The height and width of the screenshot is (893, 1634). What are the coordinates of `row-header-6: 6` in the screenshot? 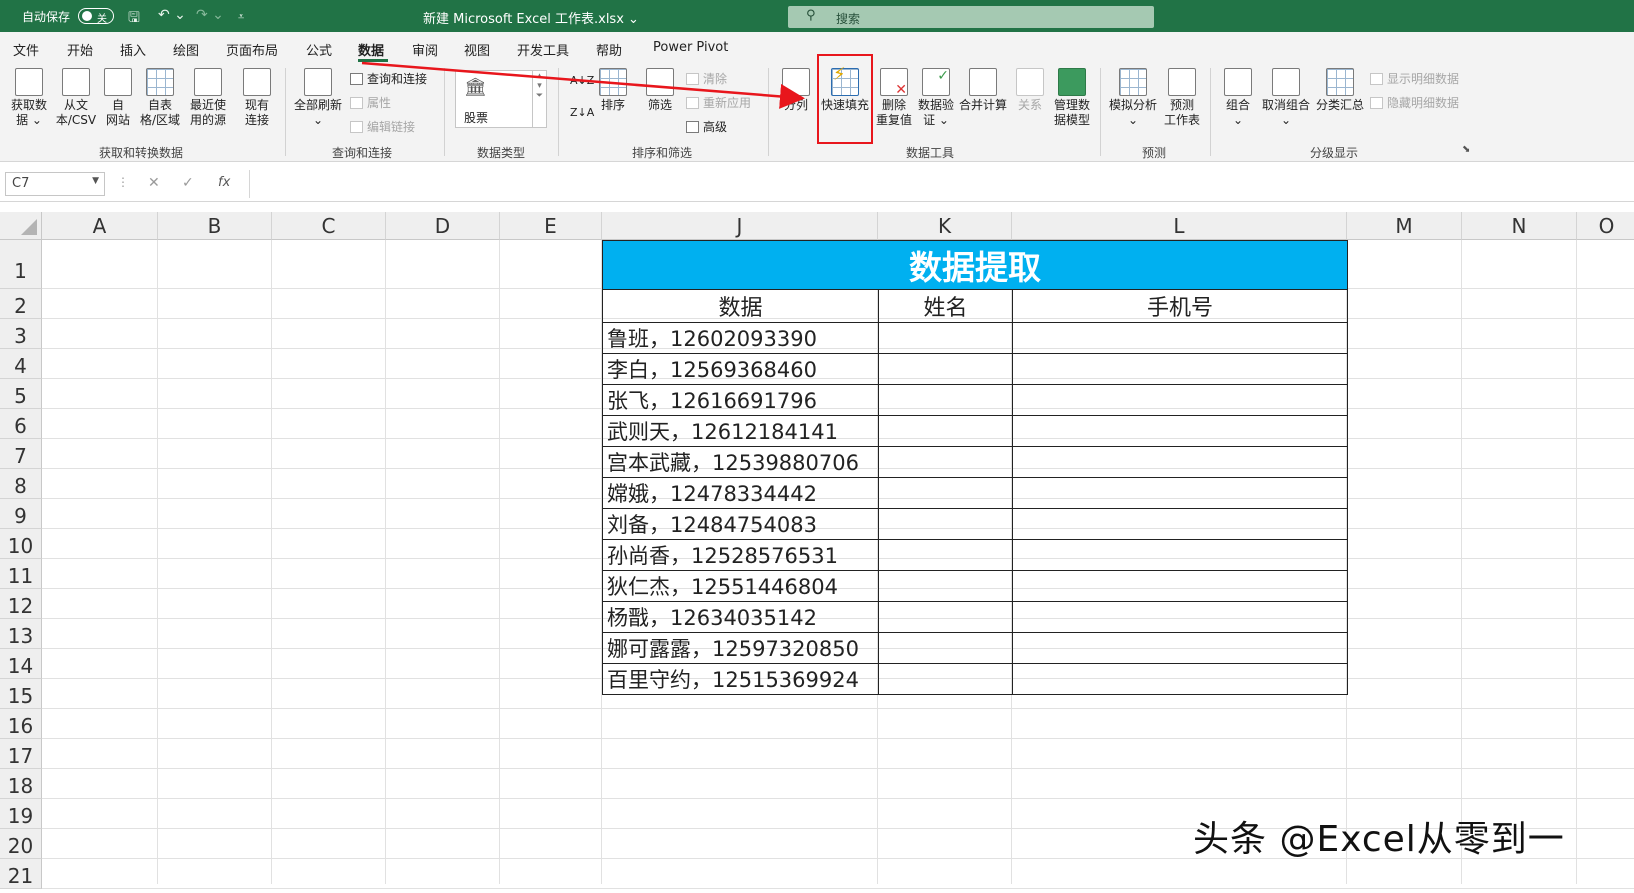 It's located at (21, 424).